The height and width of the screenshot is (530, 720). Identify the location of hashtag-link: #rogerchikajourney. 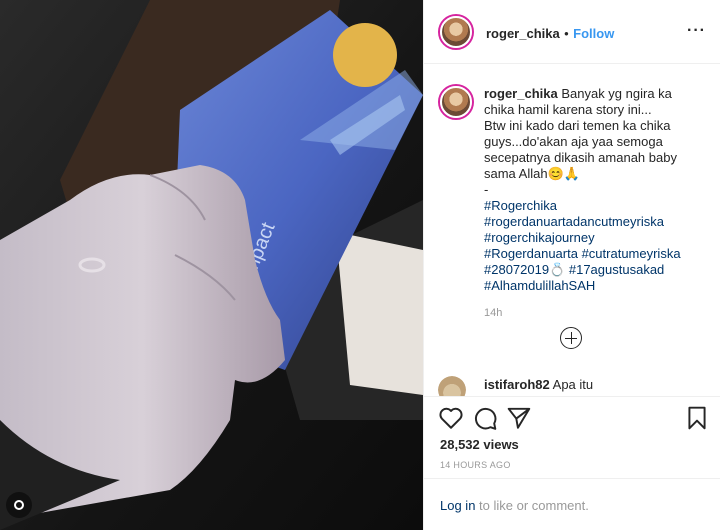
(594, 238).